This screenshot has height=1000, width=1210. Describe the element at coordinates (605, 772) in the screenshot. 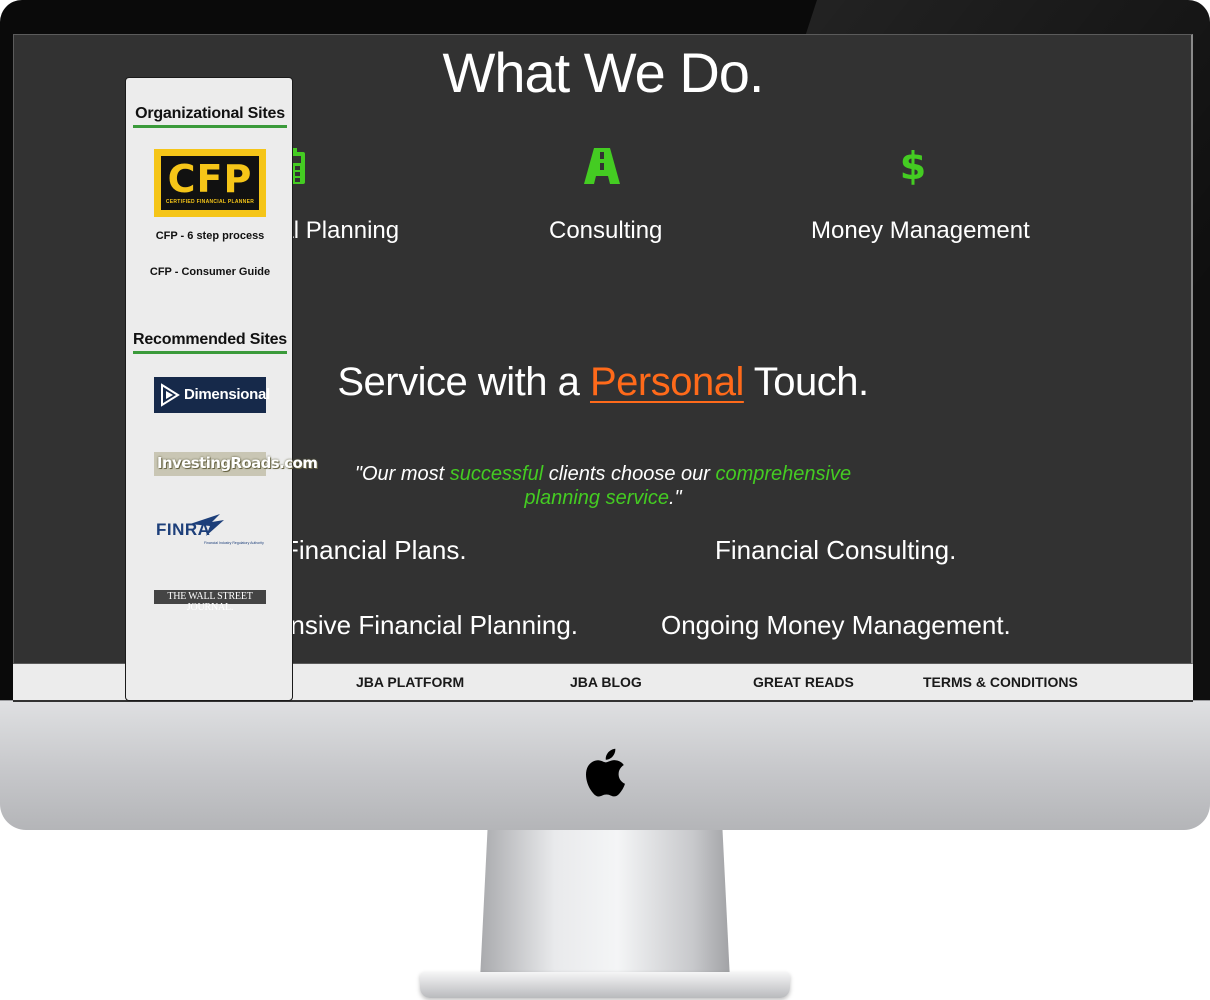

I see `apple-logo-icon` at that location.